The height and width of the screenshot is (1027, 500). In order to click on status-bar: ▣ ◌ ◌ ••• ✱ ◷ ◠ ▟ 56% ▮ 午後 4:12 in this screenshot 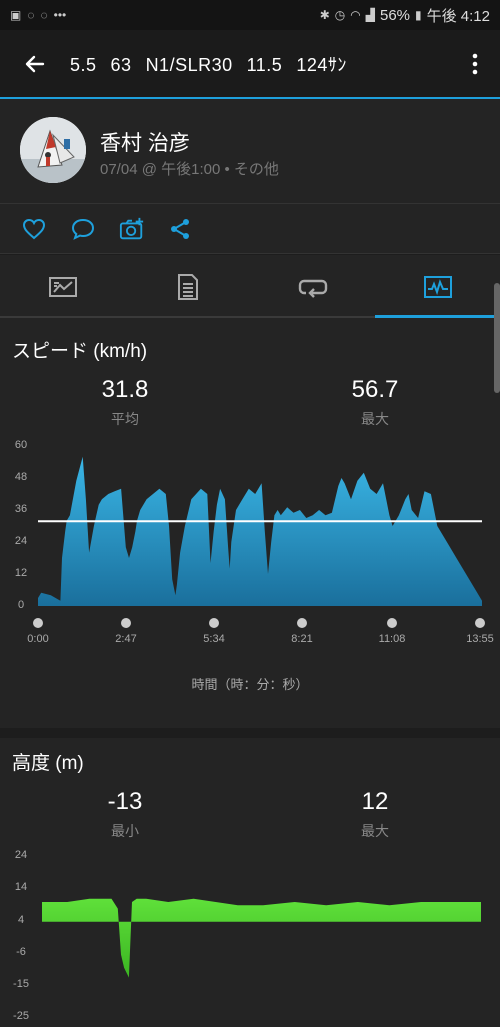, I will do `click(250, 15)`.